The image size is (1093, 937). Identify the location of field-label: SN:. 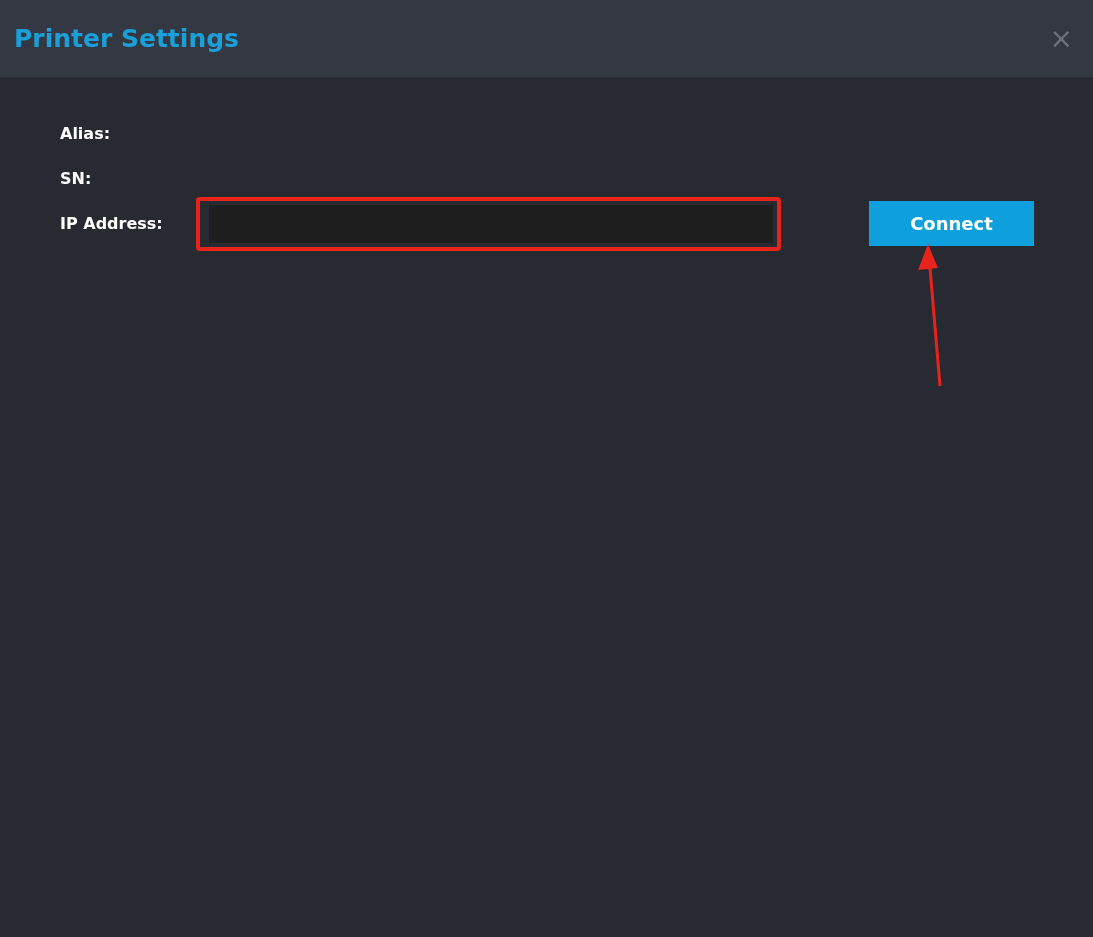
(76, 178).